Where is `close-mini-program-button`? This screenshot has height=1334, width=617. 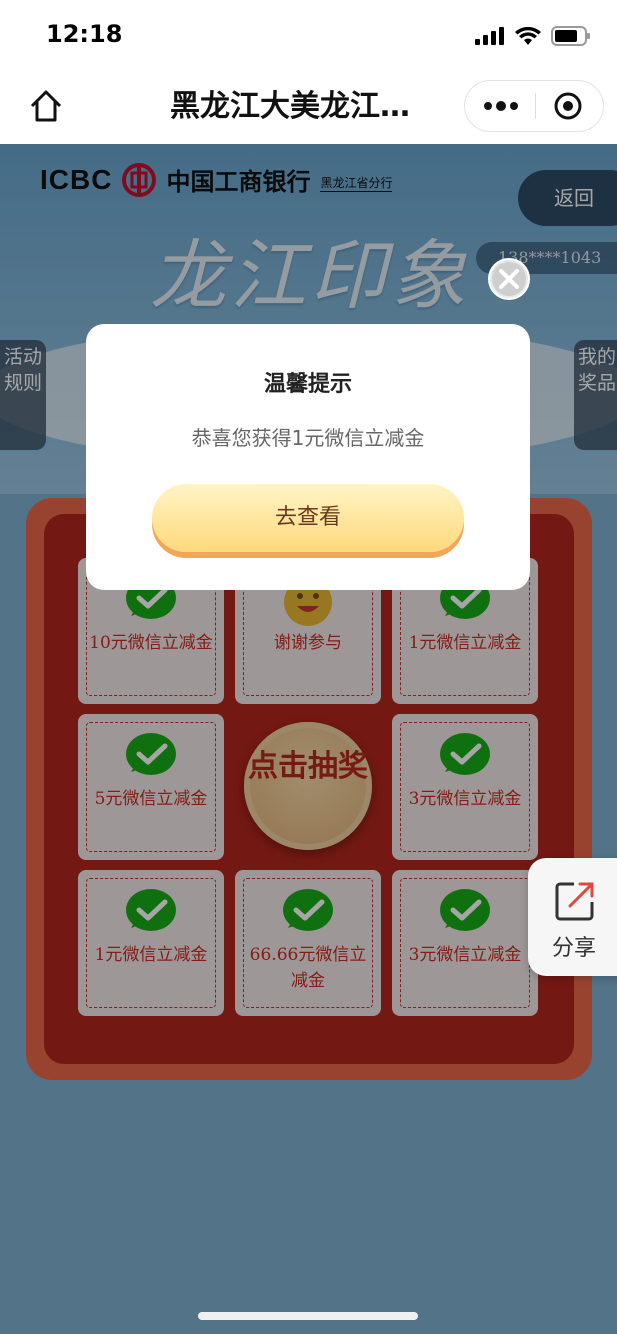
close-mini-program-button is located at coordinates (568, 106).